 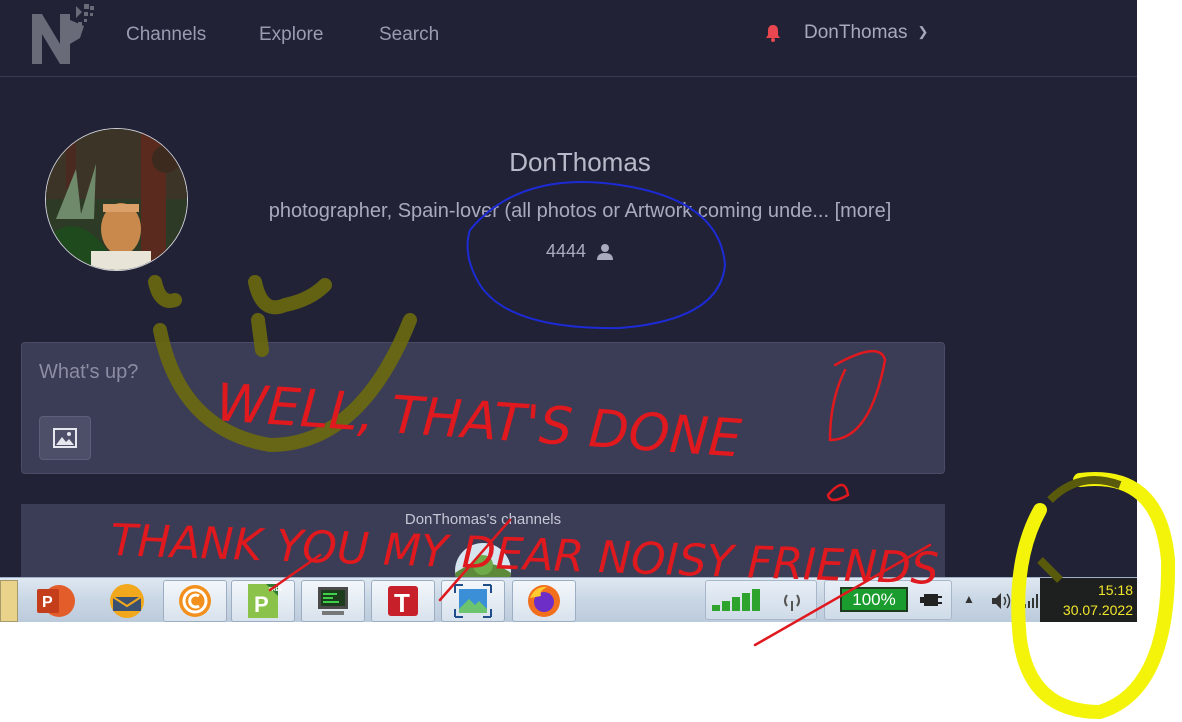 I want to click on firefox-icon, so click(x=544, y=601).